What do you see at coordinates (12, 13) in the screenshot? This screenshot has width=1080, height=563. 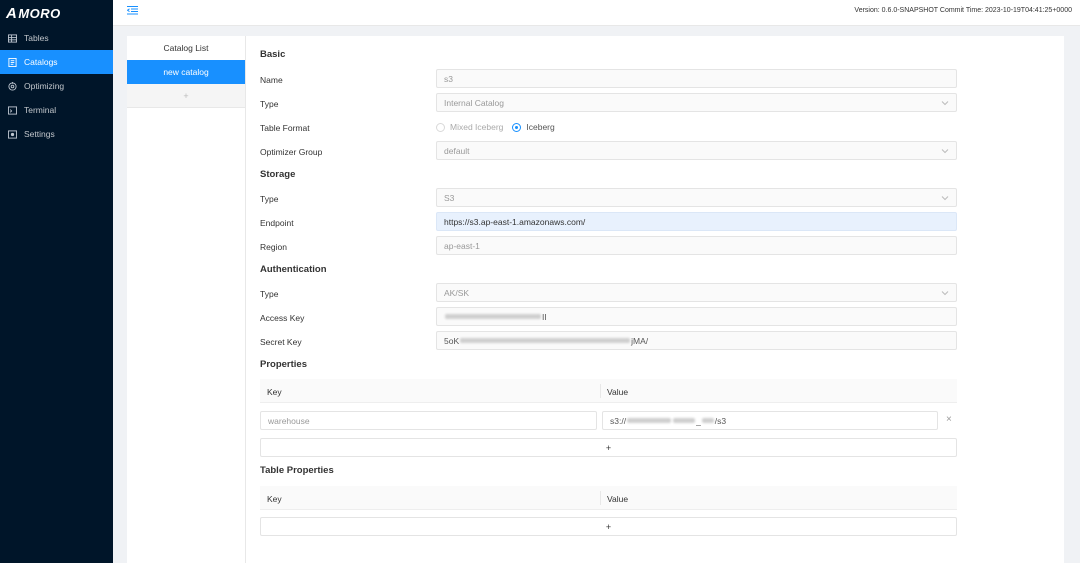 I see `logo-mark: A` at bounding box center [12, 13].